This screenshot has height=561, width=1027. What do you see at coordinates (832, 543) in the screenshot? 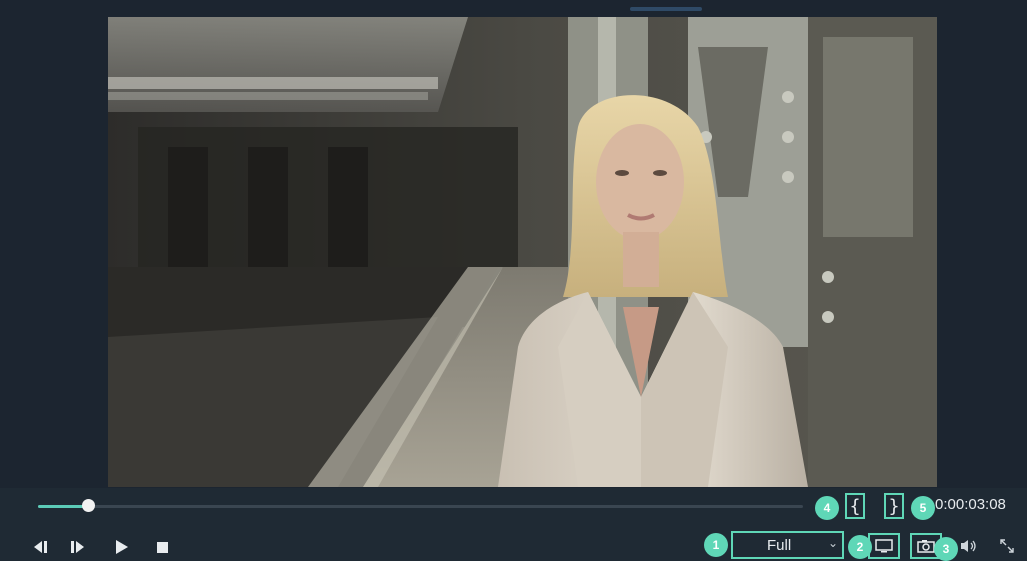
I see `chevron-down-icon: ⌄` at bounding box center [832, 543].